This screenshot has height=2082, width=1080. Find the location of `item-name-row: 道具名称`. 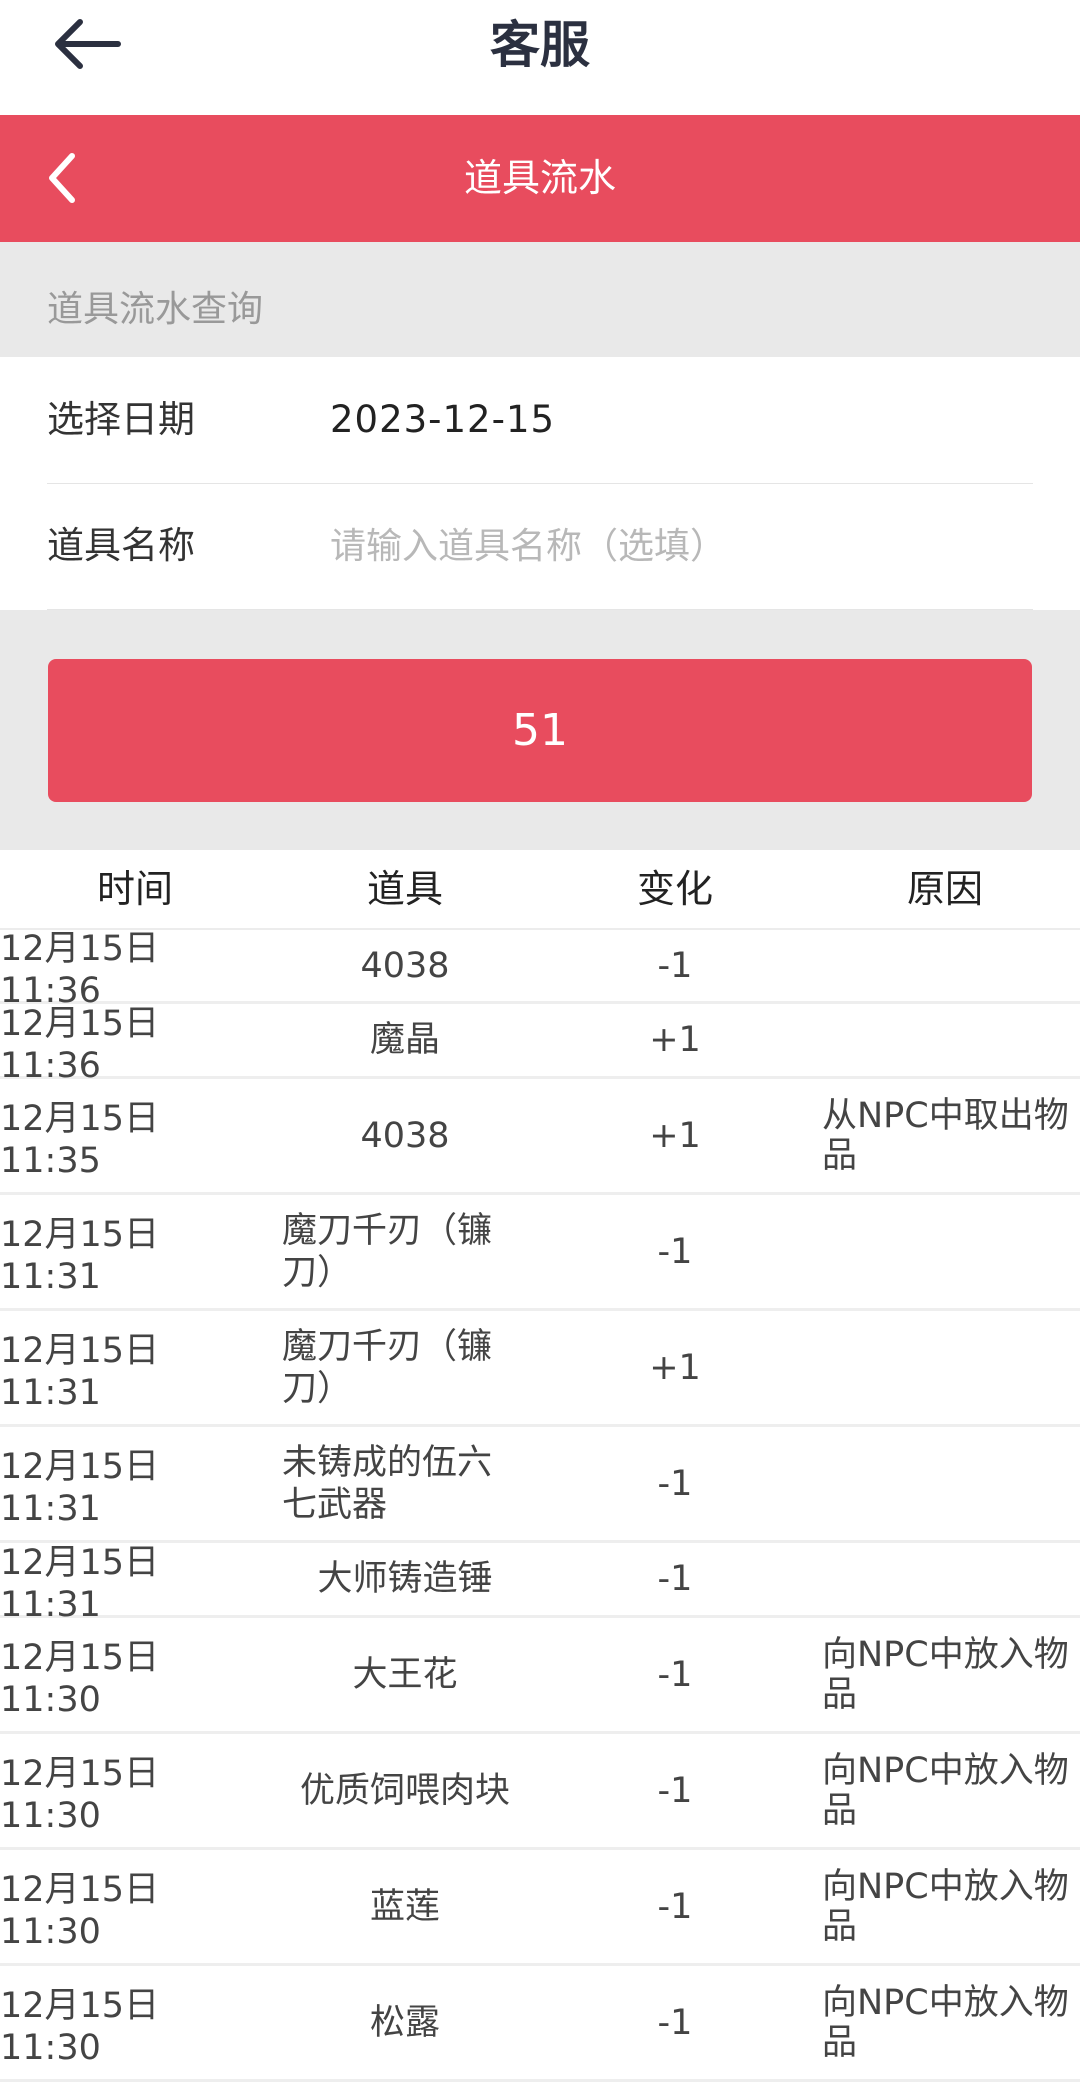

item-name-row: 道具名称 is located at coordinates (540, 546).